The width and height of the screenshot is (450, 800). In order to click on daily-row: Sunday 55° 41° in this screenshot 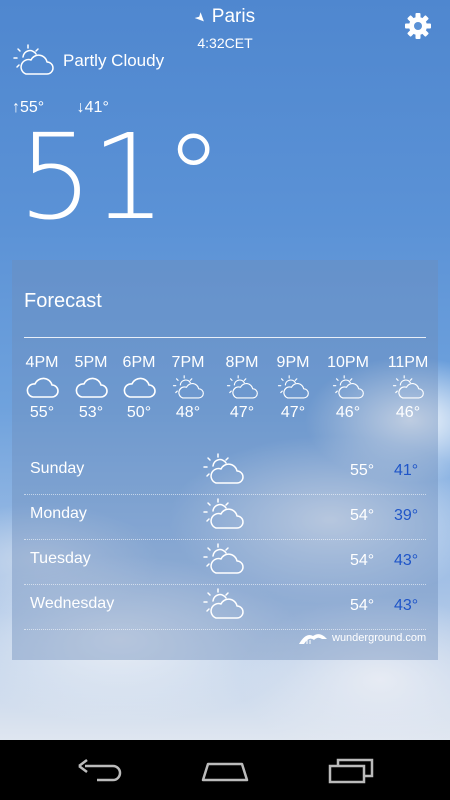, I will do `click(225, 472)`.